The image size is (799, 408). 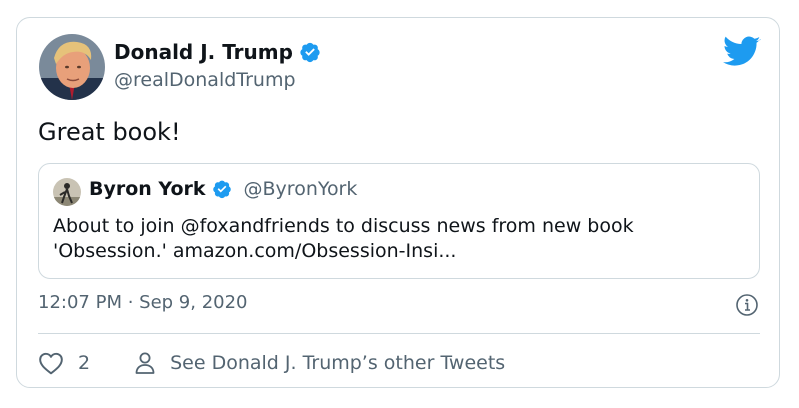 What do you see at coordinates (338, 363) in the screenshot?
I see `see-other-tweets-label: See Donald J. Trump’s other Tweets` at bounding box center [338, 363].